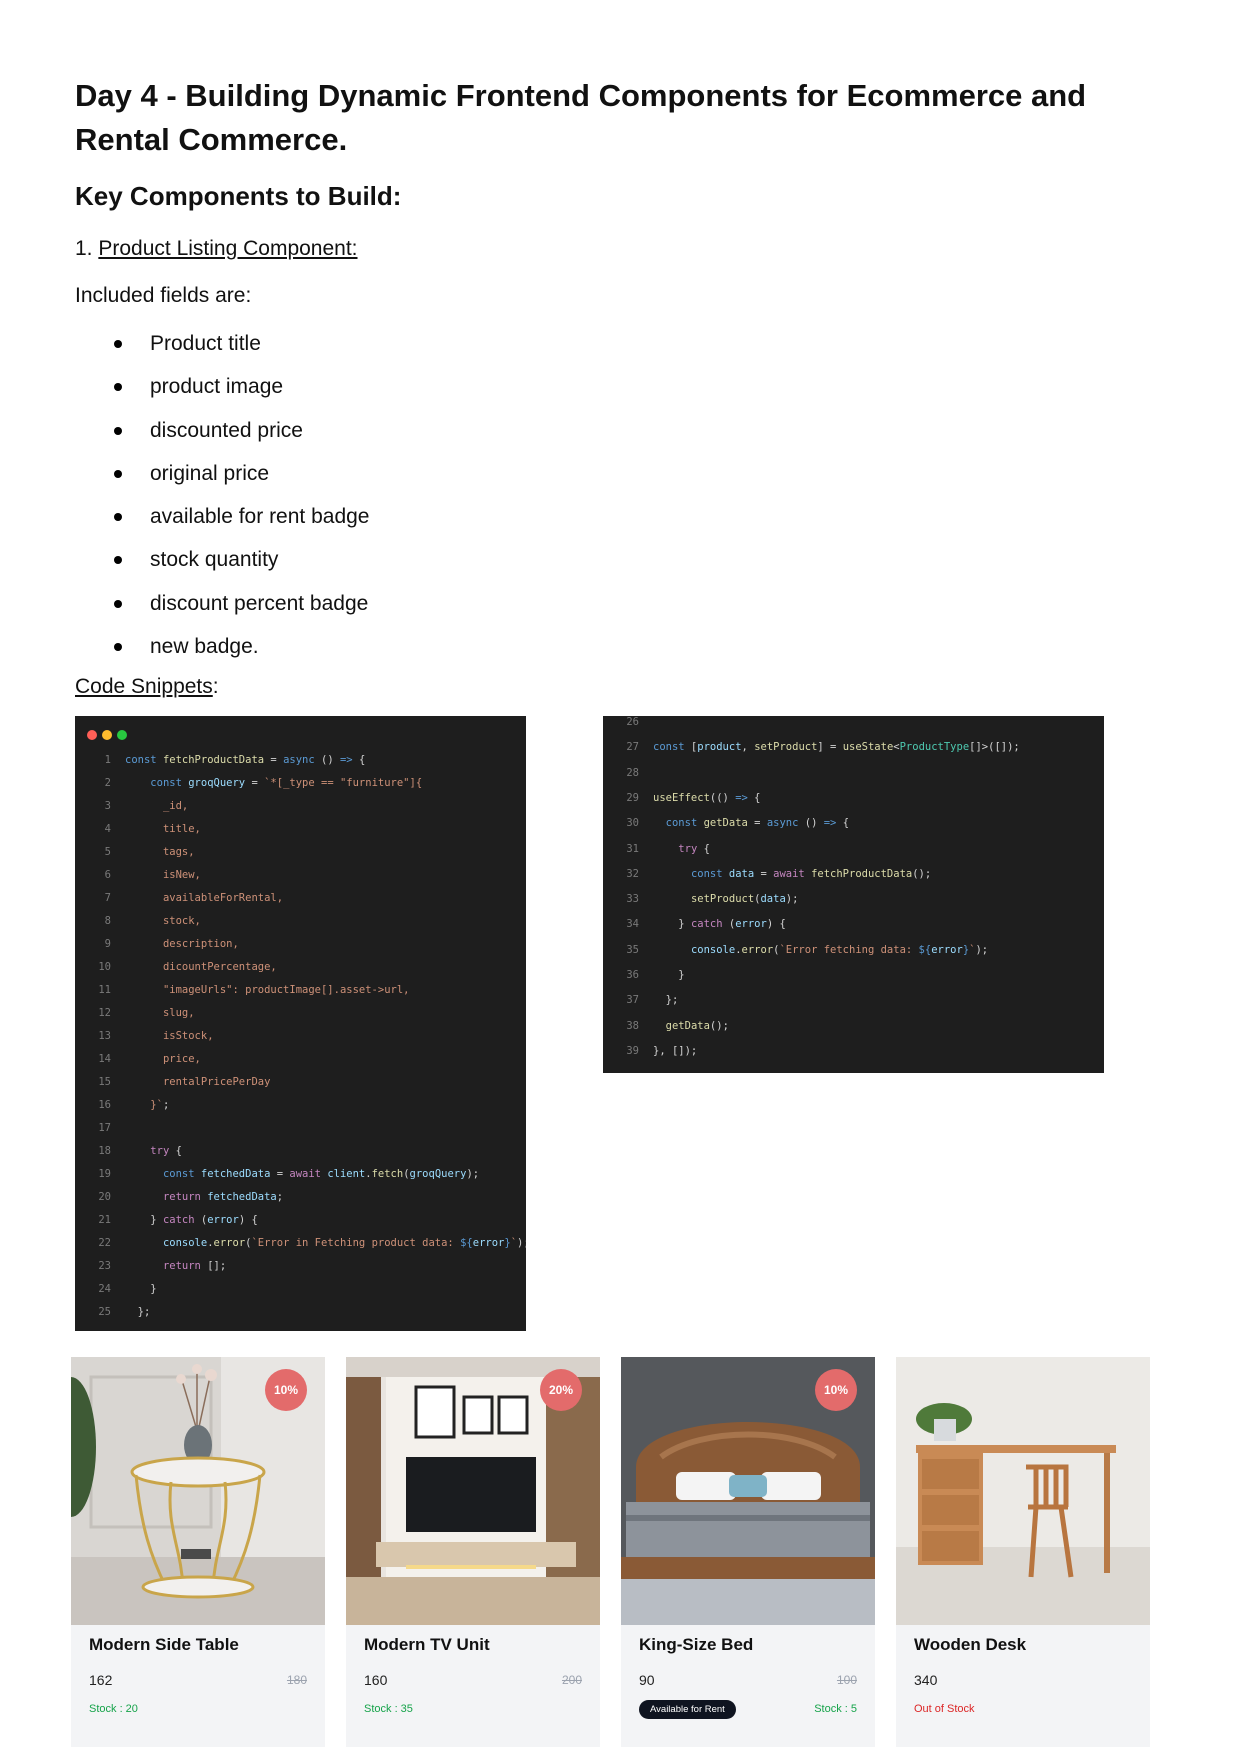  I want to click on list-item: product image, so click(240, 390).